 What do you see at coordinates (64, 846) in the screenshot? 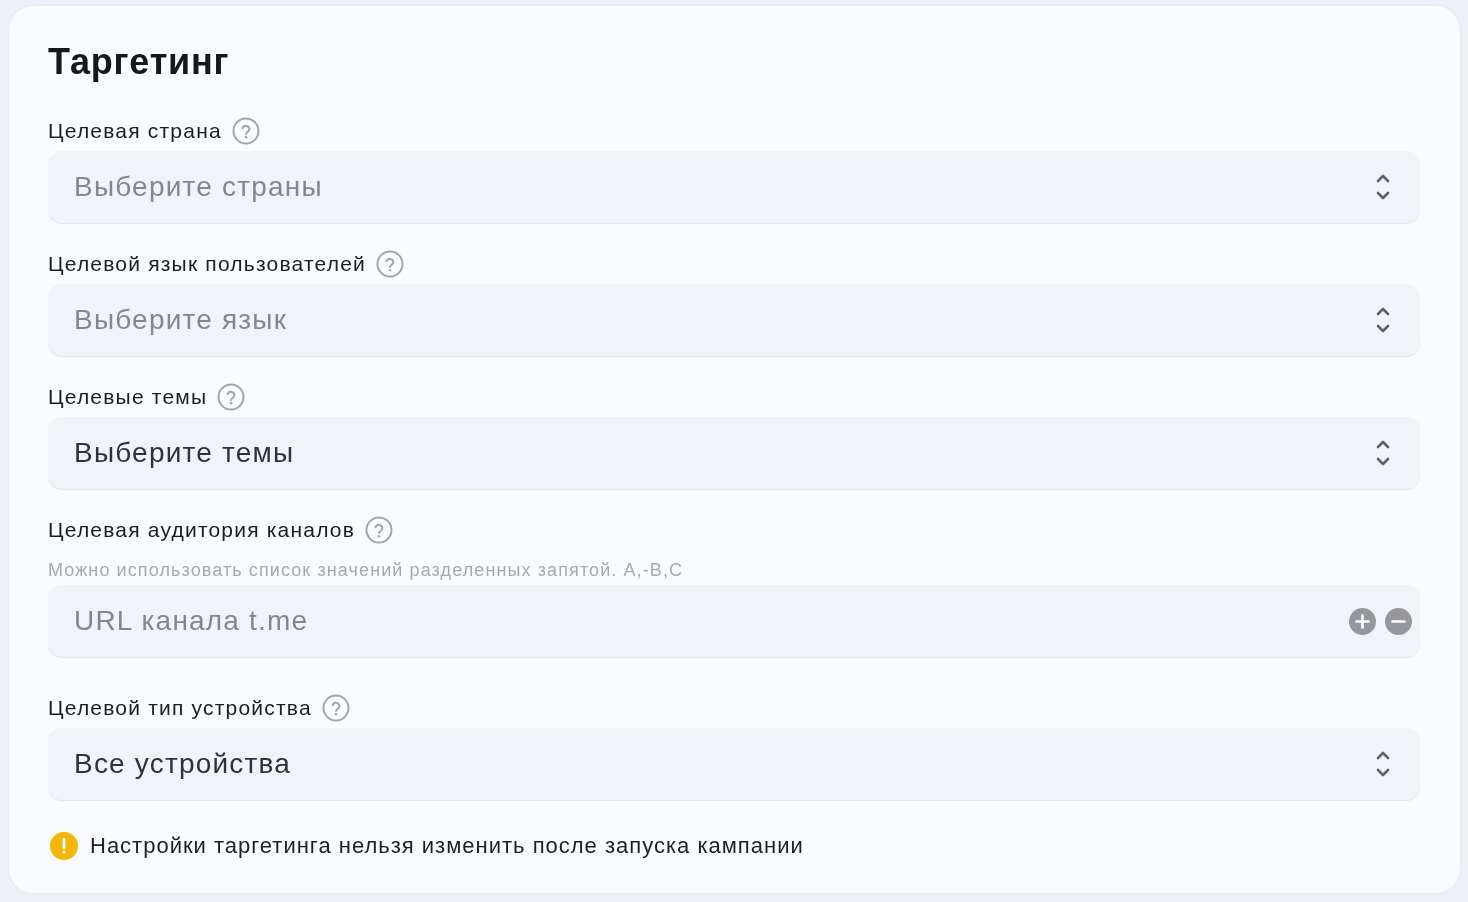
I see `warning-icon` at bounding box center [64, 846].